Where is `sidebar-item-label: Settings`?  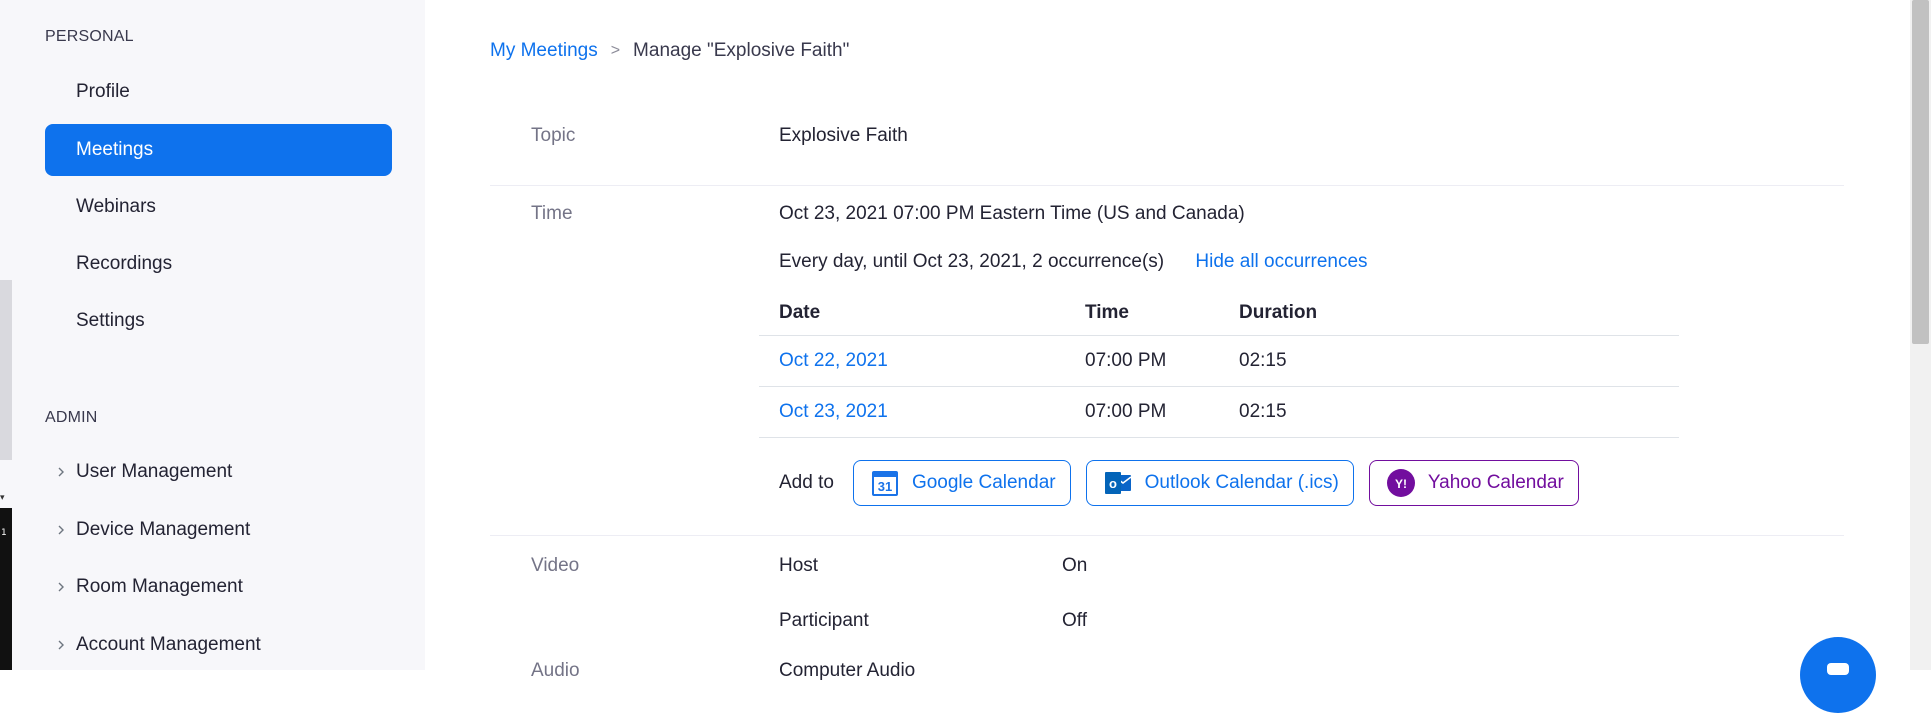
sidebar-item-label: Settings is located at coordinates (110, 320).